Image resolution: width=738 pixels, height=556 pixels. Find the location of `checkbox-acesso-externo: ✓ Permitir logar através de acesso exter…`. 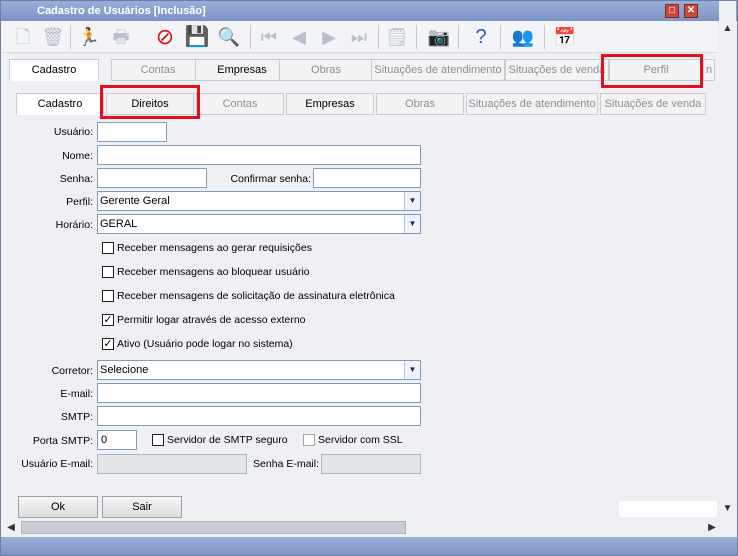

checkbox-acesso-externo: ✓ Permitir logar através de acesso exter… is located at coordinates (204, 320).